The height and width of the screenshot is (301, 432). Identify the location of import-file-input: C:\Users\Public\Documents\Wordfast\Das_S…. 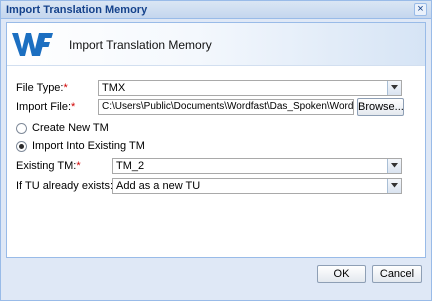
(226, 107).